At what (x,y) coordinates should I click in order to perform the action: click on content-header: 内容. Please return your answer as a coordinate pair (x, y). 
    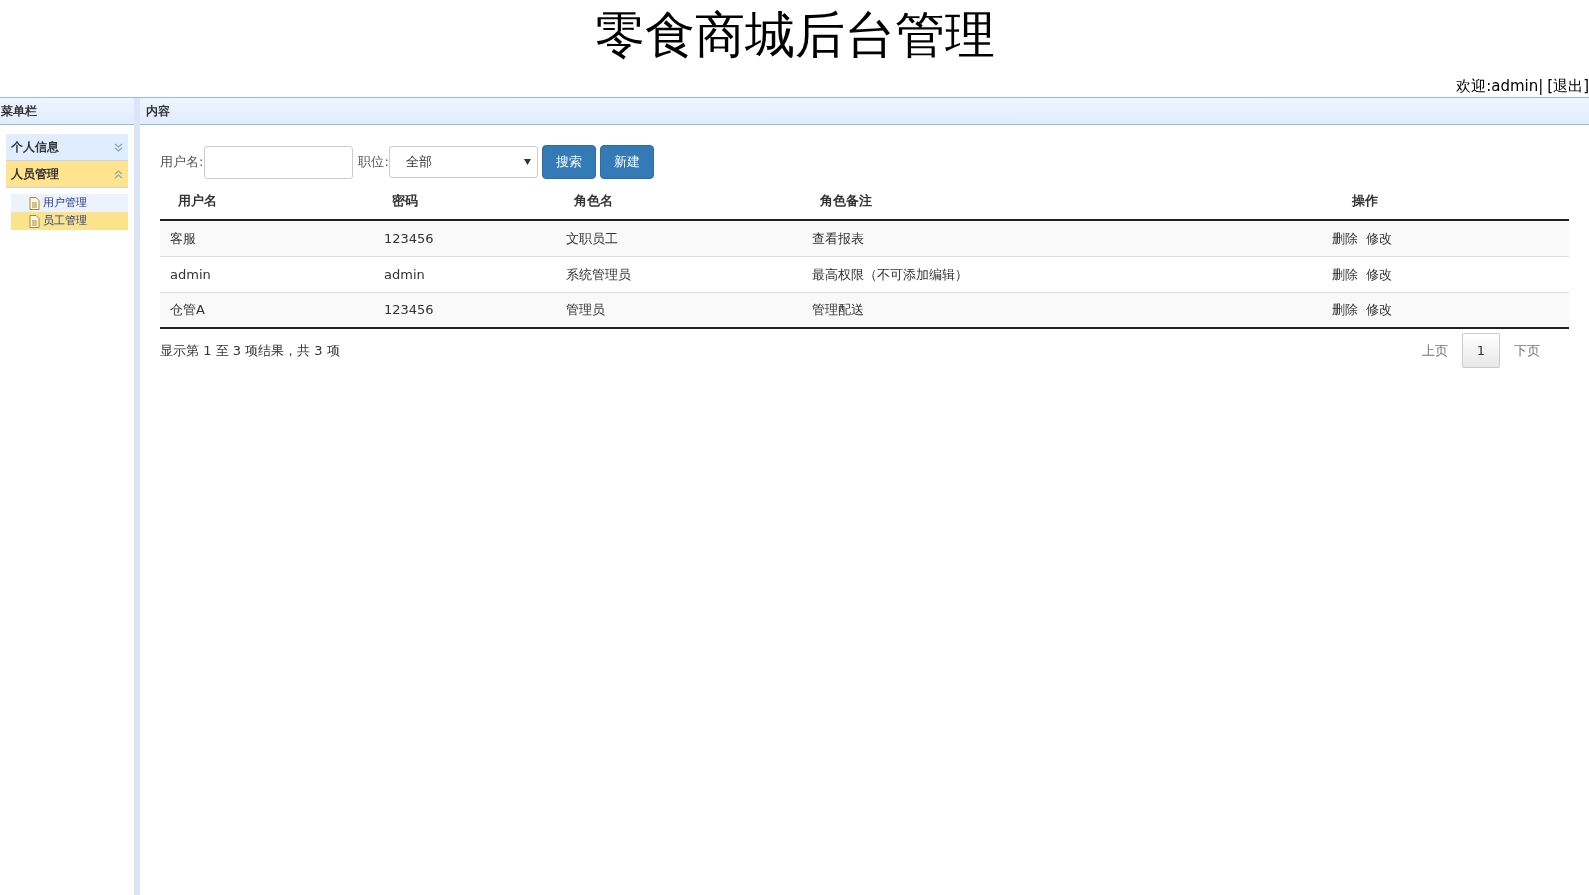
    Looking at the image, I should click on (864, 111).